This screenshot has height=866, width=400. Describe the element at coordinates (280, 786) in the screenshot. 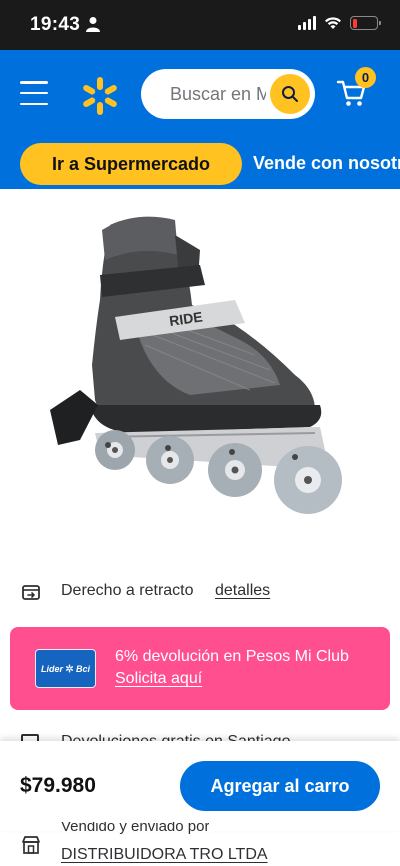

I see `add-to-cart-button: Agregar al carro` at that location.